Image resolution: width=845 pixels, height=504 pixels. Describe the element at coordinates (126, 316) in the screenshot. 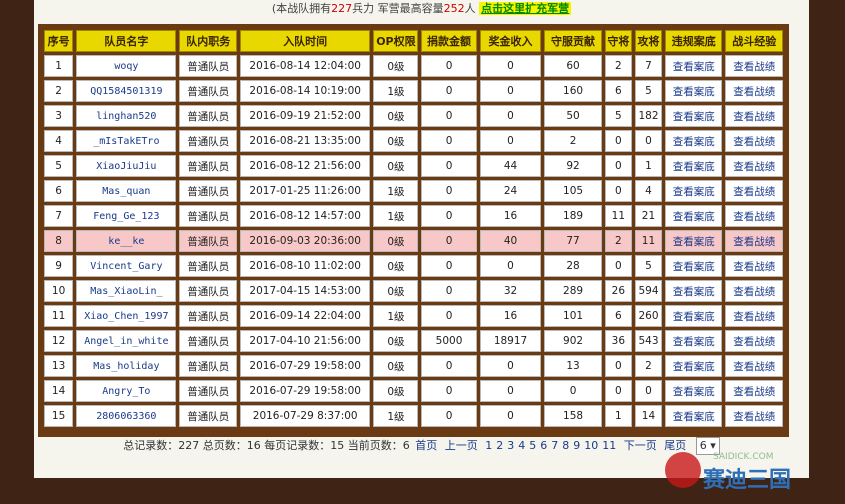

I see `member-name-link: Xiao_Chen_1997` at that location.